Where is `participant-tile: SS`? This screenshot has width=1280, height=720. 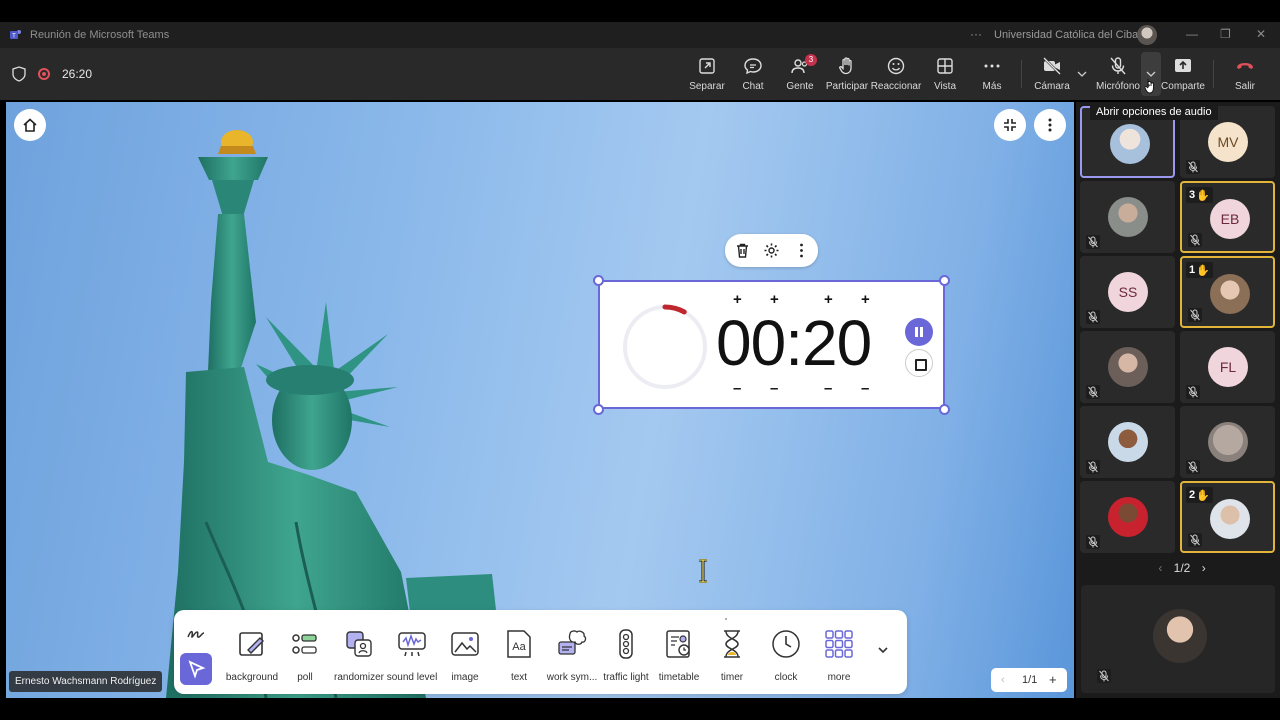 participant-tile: SS is located at coordinates (1127, 292).